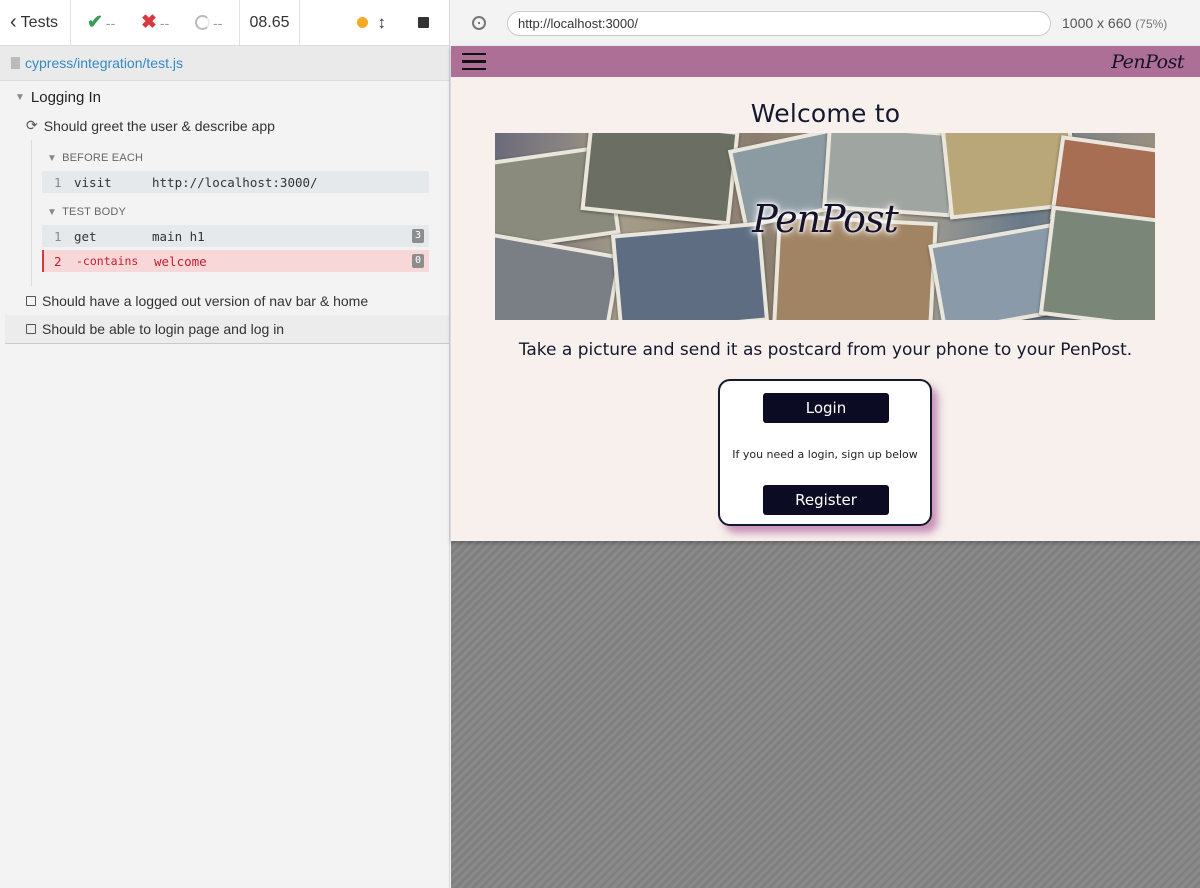 The width and height of the screenshot is (1200, 888). What do you see at coordinates (32, 125) in the screenshot?
I see `refresh-icon: ⟳` at bounding box center [32, 125].